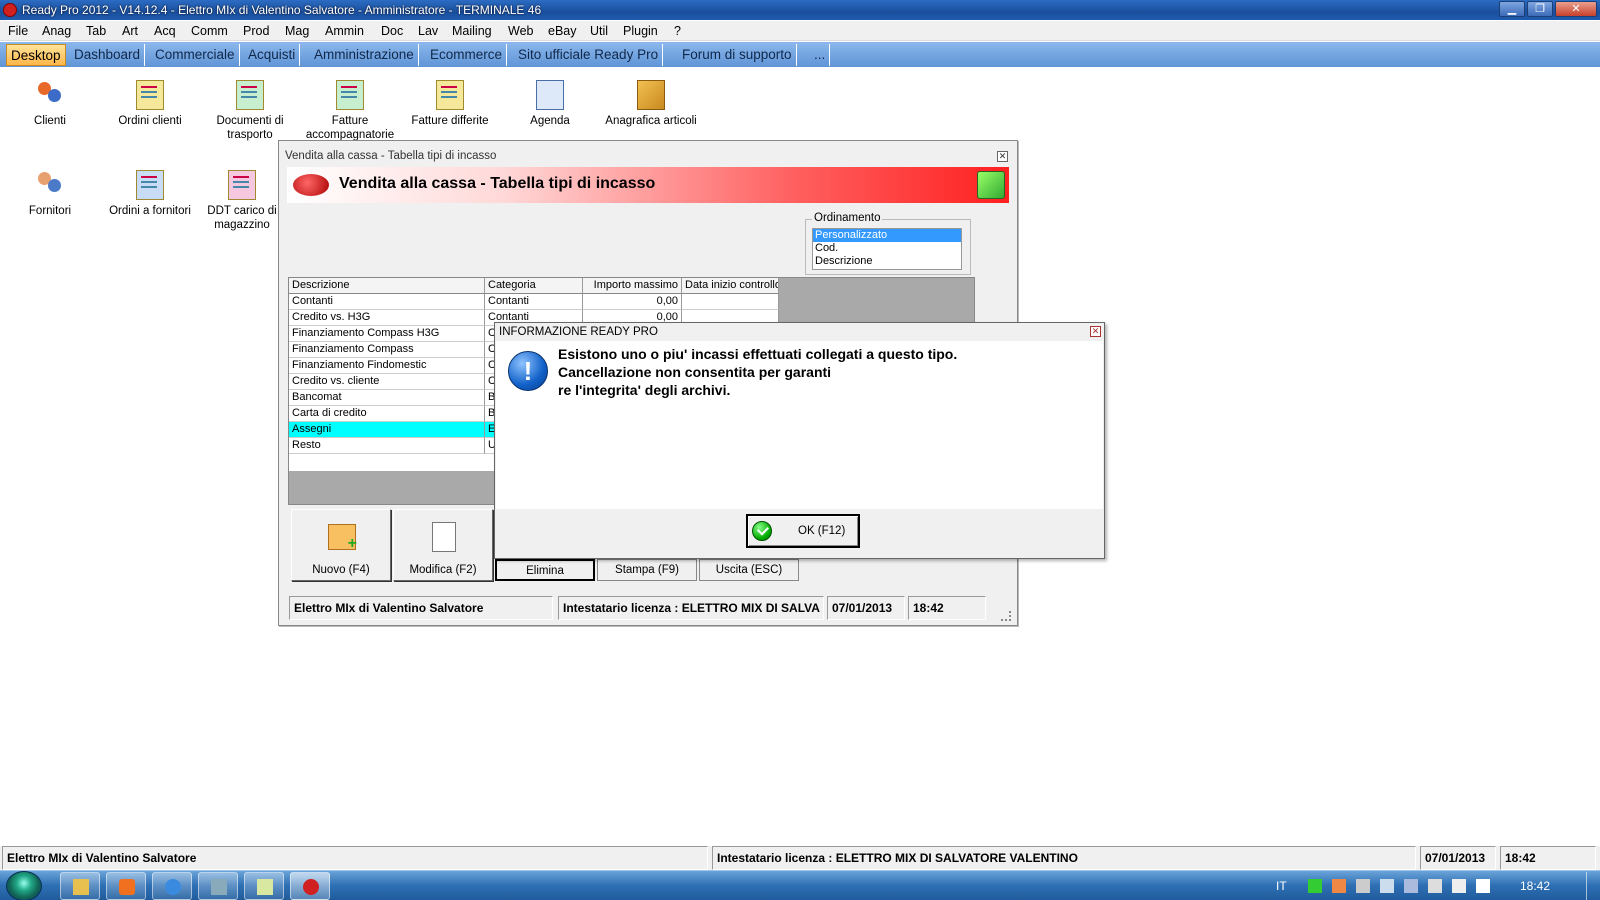 The height and width of the screenshot is (900, 1600). What do you see at coordinates (387, 382) in the screenshot?
I see `table-cell: Credito vs. cliente` at bounding box center [387, 382].